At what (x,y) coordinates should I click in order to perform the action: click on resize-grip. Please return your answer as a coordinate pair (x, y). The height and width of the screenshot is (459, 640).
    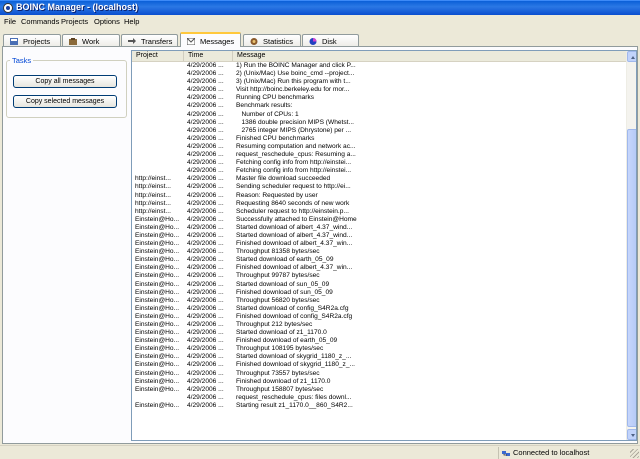
    Looking at the image, I should click on (634, 453).